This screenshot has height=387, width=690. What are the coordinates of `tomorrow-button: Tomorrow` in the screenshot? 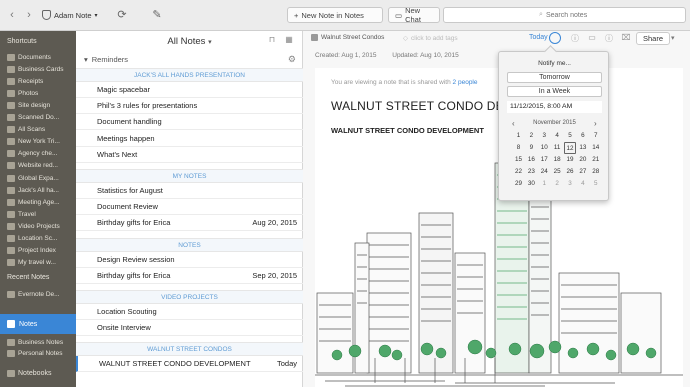 It's located at (554, 77).